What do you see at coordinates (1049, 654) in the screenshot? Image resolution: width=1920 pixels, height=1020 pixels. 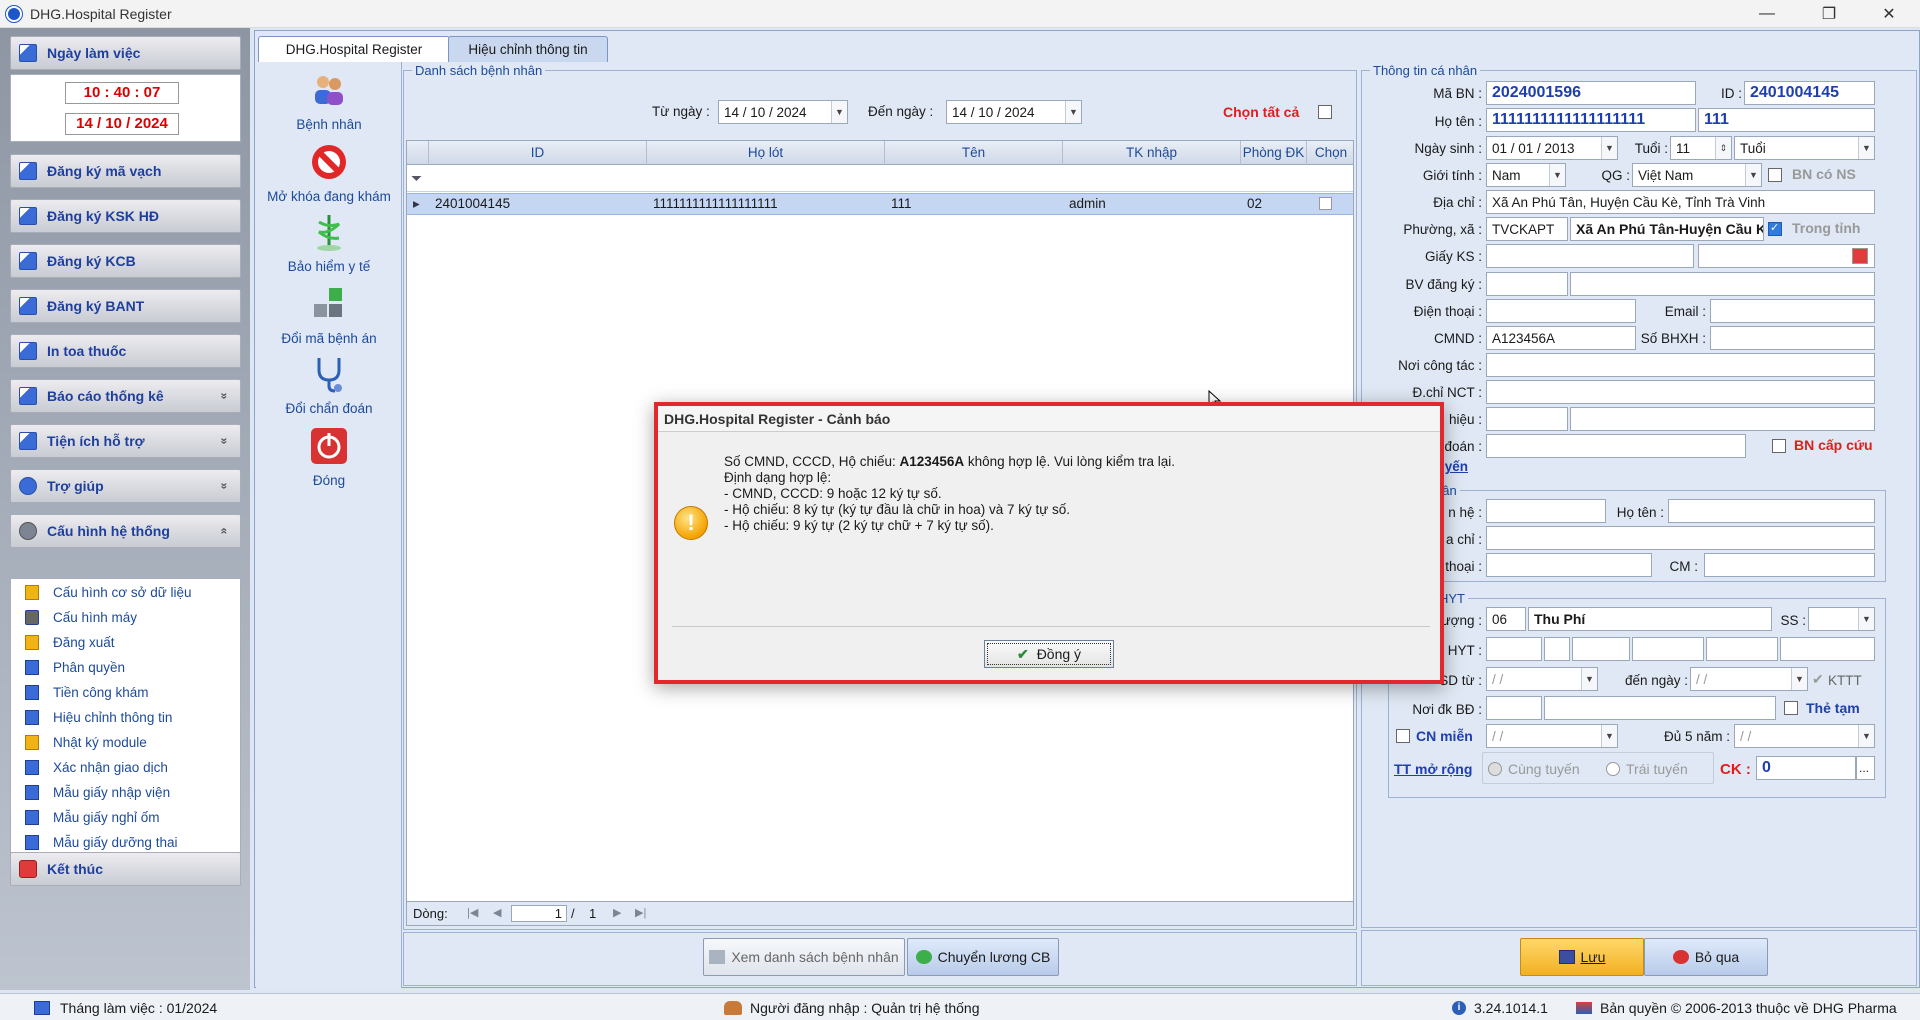 I see `ok-button: ✔ Đồng ý` at bounding box center [1049, 654].